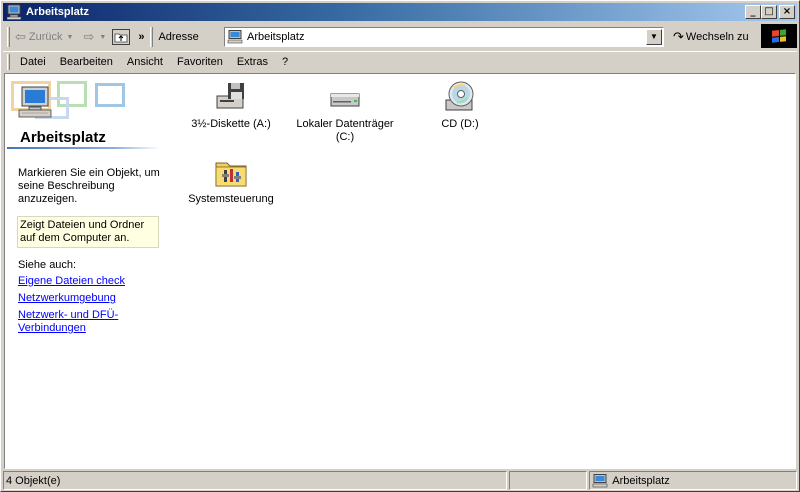 The width and height of the screenshot is (800, 492). Describe the element at coordinates (178, 37) in the screenshot. I see `address-label: Adresse` at that location.